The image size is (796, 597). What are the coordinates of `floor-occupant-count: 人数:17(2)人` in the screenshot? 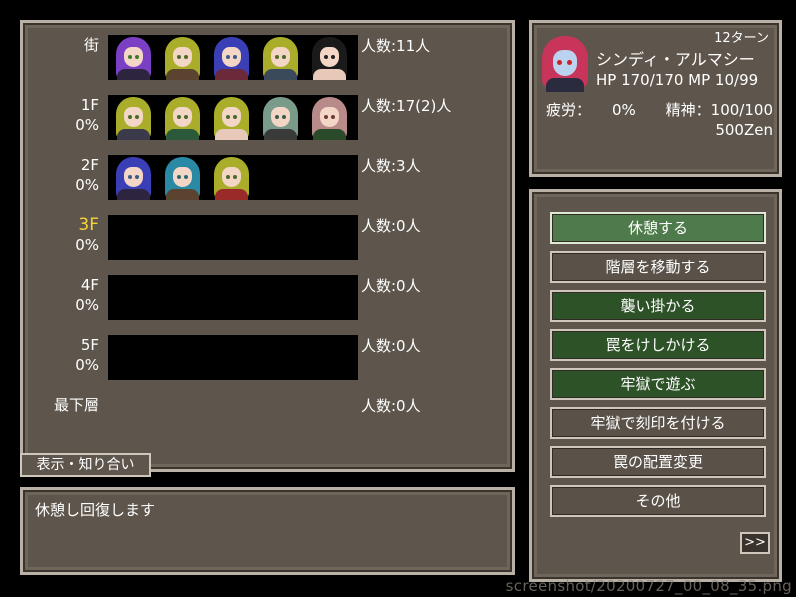 It's located at (406, 106).